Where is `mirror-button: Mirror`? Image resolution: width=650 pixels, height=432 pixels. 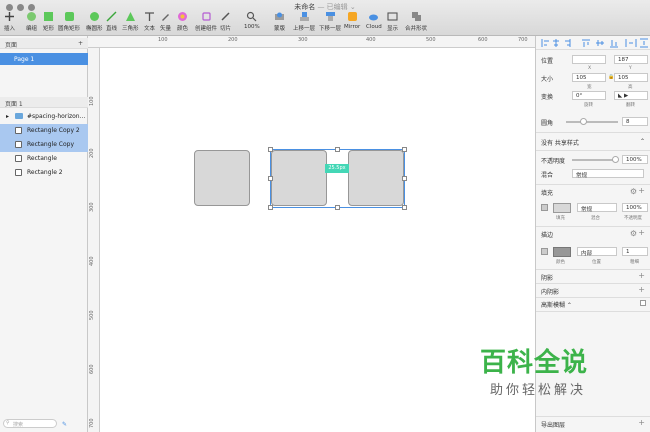 mirror-button: Mirror is located at coordinates (352, 20).